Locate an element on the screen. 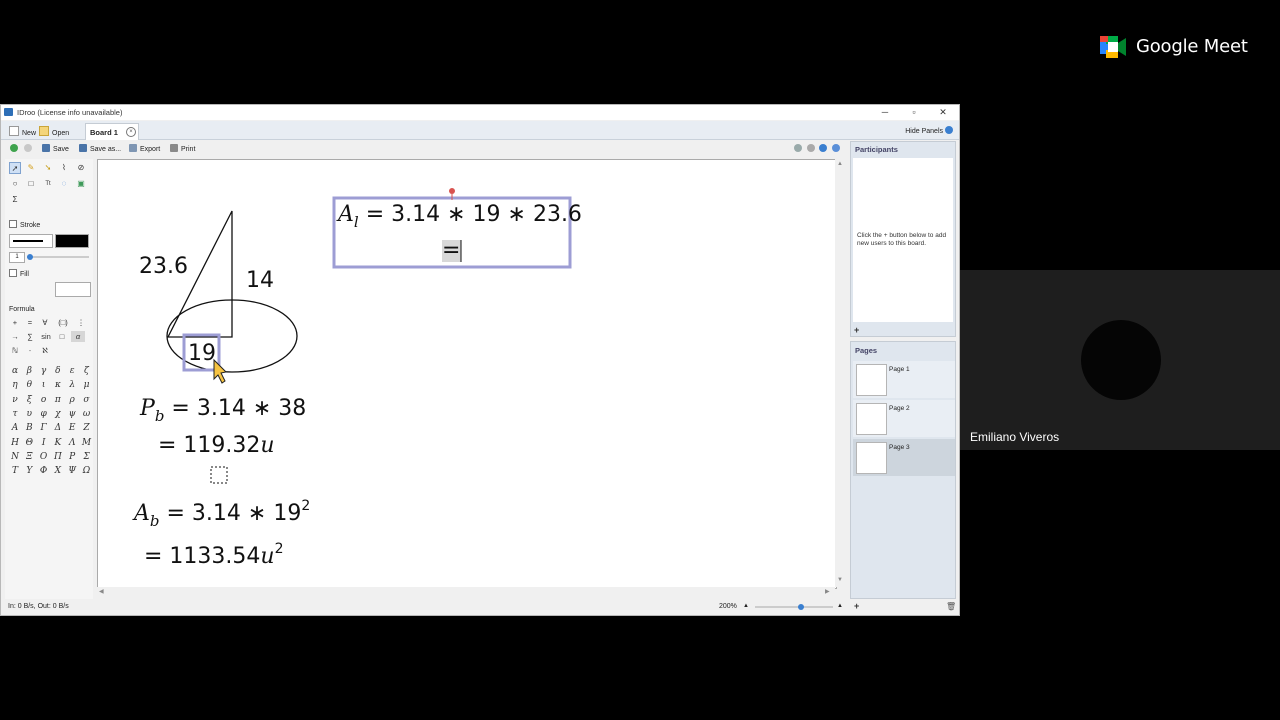 The width and height of the screenshot is (1280, 720). greek-letter-button: φ is located at coordinates (44, 414).